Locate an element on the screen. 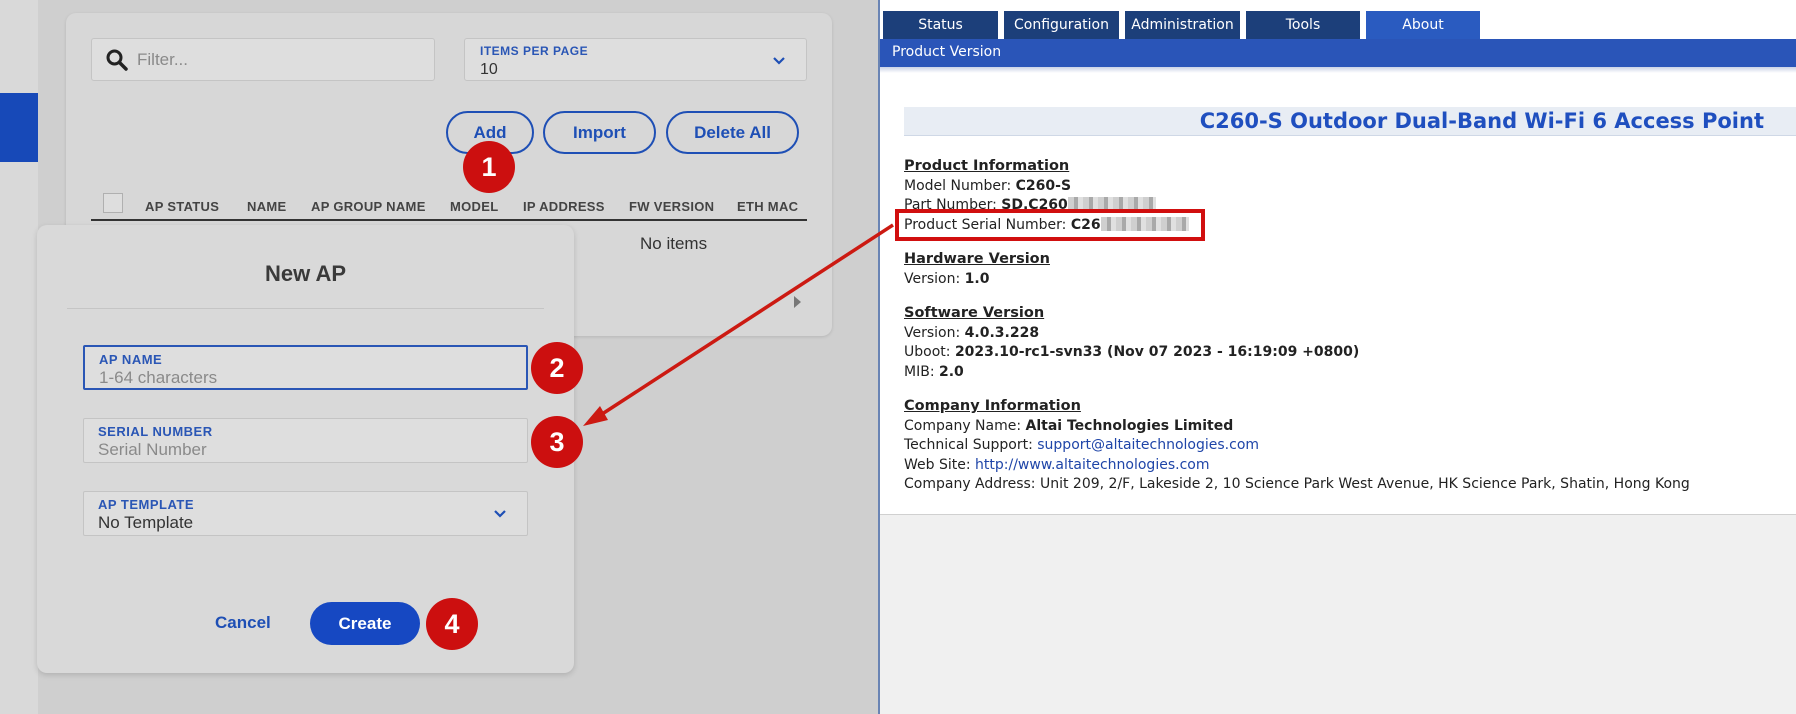 This screenshot has width=1796, height=714. tab-about: About is located at coordinates (1423, 25).